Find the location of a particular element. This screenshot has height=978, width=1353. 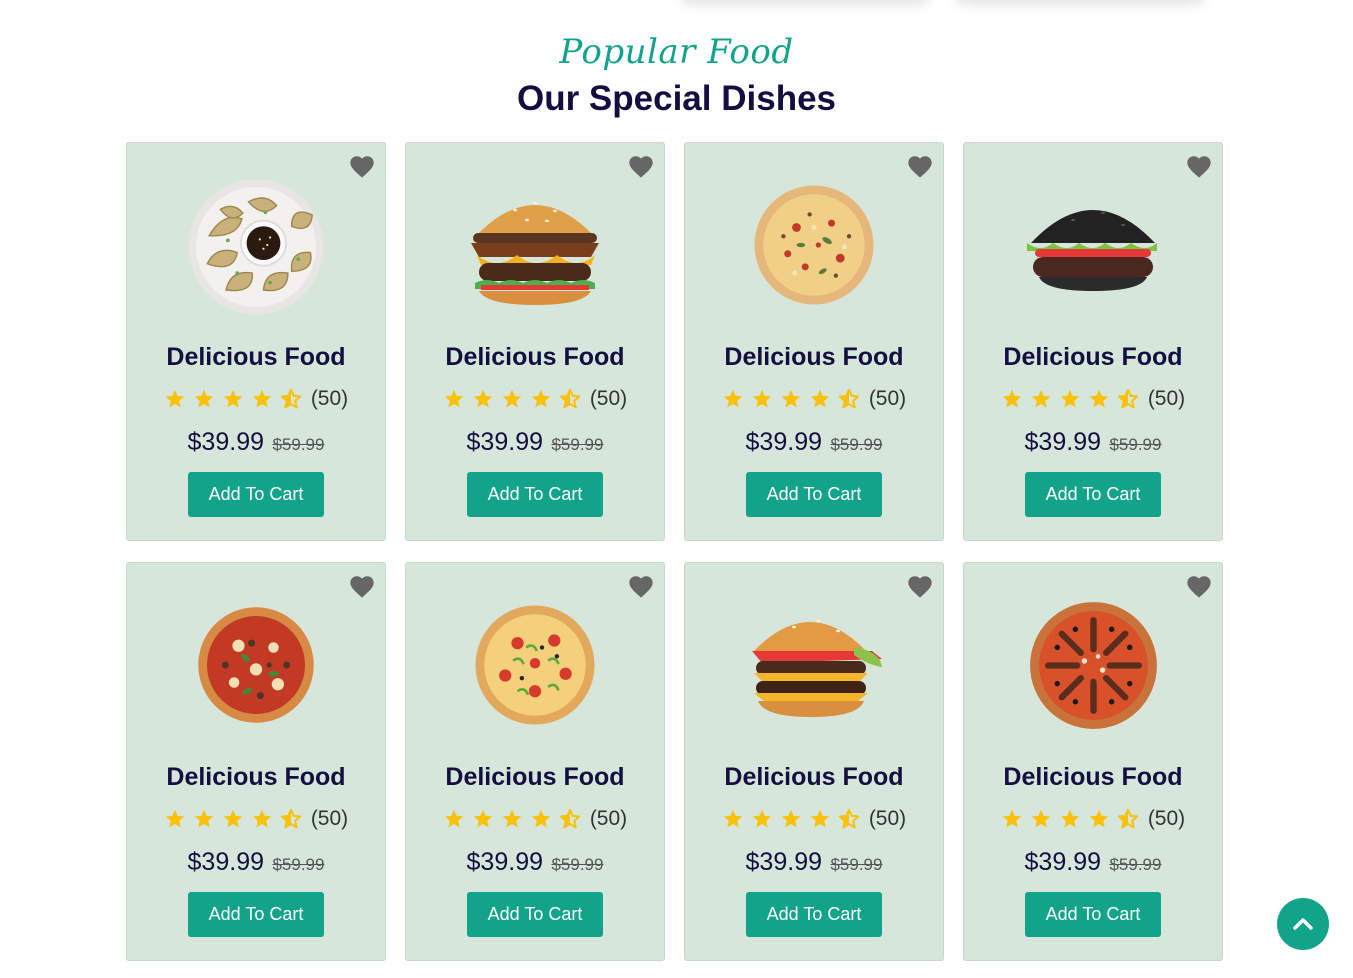

section-subtitle: Popular Food is located at coordinates (676, 52).